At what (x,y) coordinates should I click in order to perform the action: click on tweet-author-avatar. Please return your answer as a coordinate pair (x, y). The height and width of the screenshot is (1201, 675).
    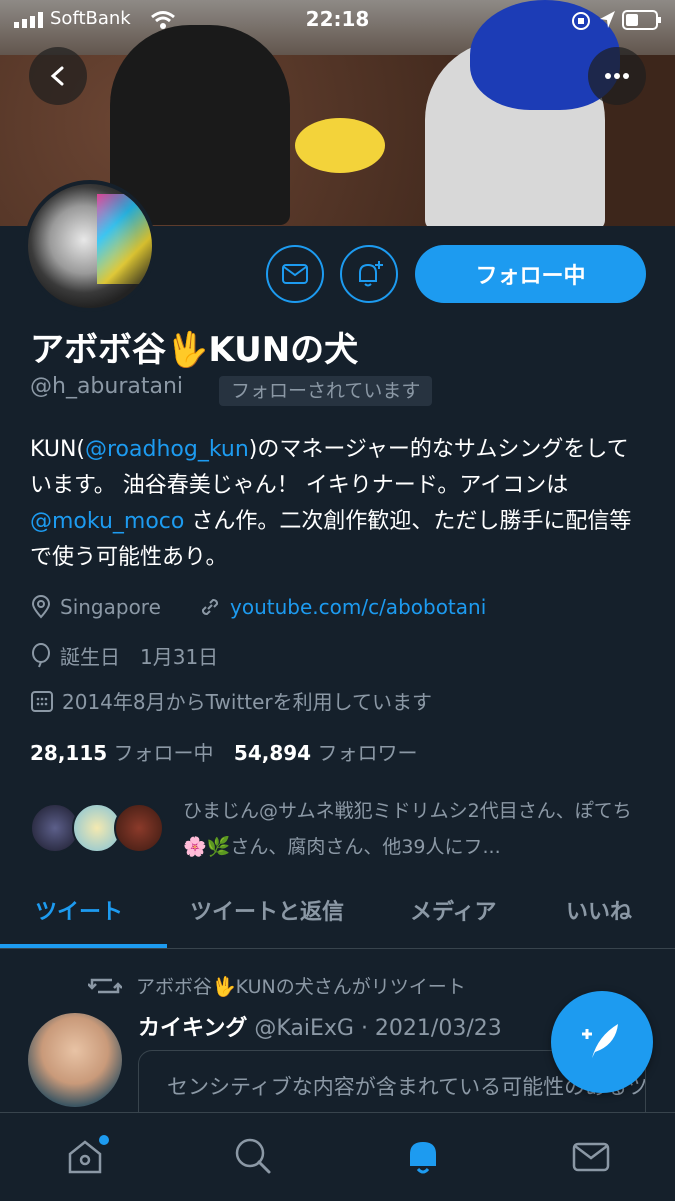
    Looking at the image, I should click on (75, 1060).